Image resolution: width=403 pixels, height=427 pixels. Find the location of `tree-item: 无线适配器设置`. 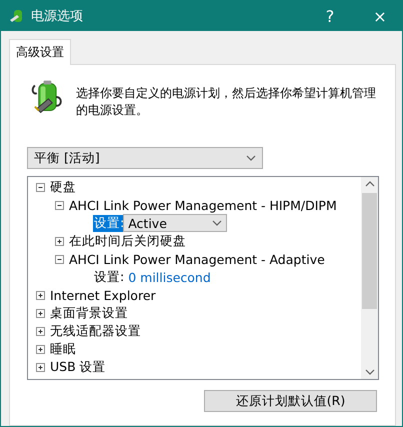

tree-item: 无线适配器设置 is located at coordinates (95, 331).